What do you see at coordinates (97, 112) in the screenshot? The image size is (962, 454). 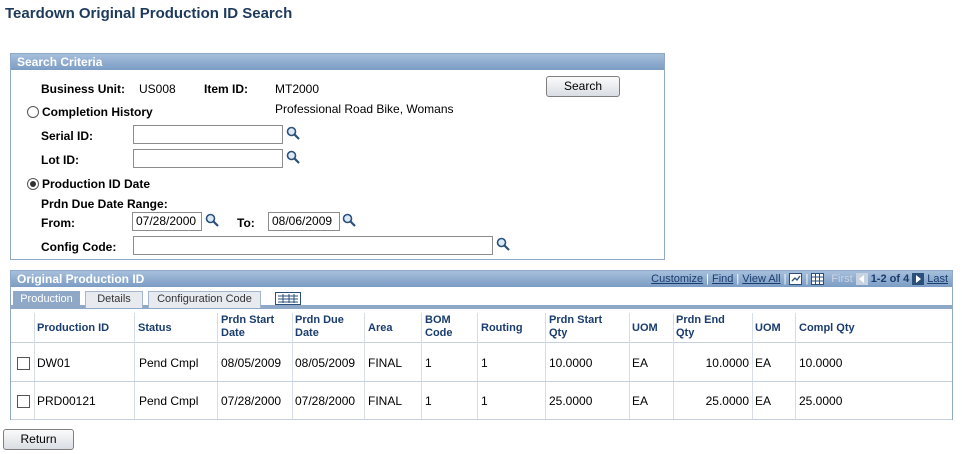 I see `completion-history-label: Completion History` at bounding box center [97, 112].